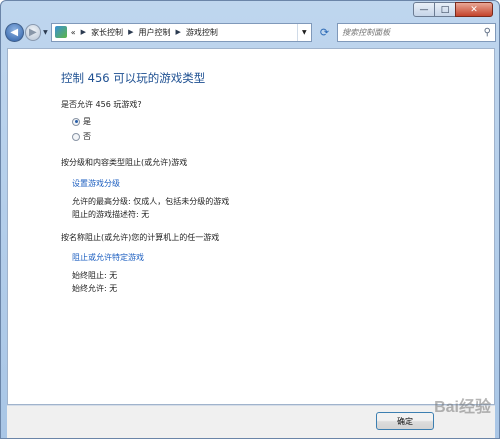  Describe the element at coordinates (96, 183) in the screenshot. I see `set-game-ratings-link: 设置游戏分级` at that location.